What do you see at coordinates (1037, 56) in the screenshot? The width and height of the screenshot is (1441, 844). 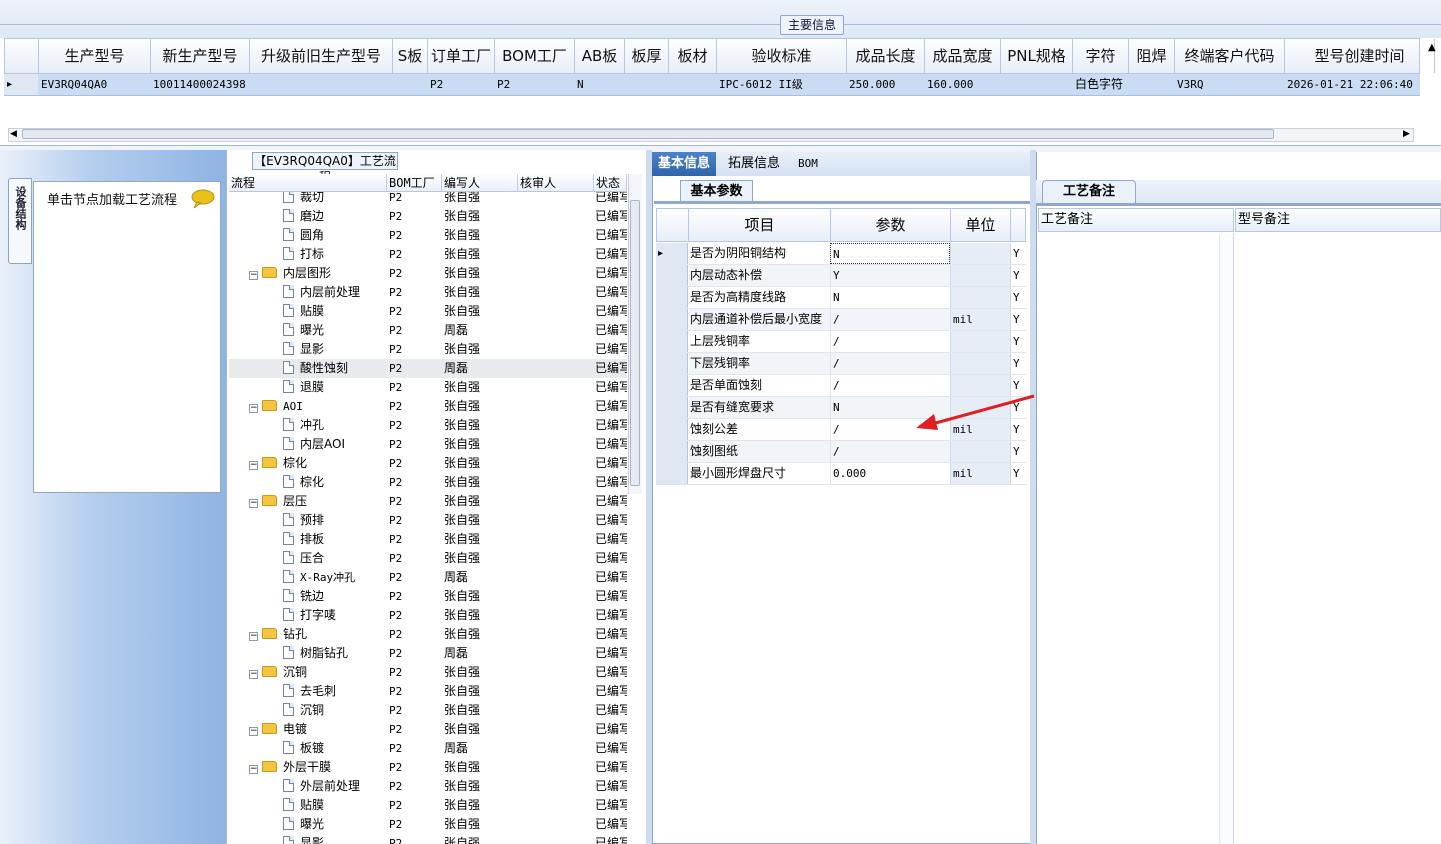 I see `column-header: PNL规格` at bounding box center [1037, 56].